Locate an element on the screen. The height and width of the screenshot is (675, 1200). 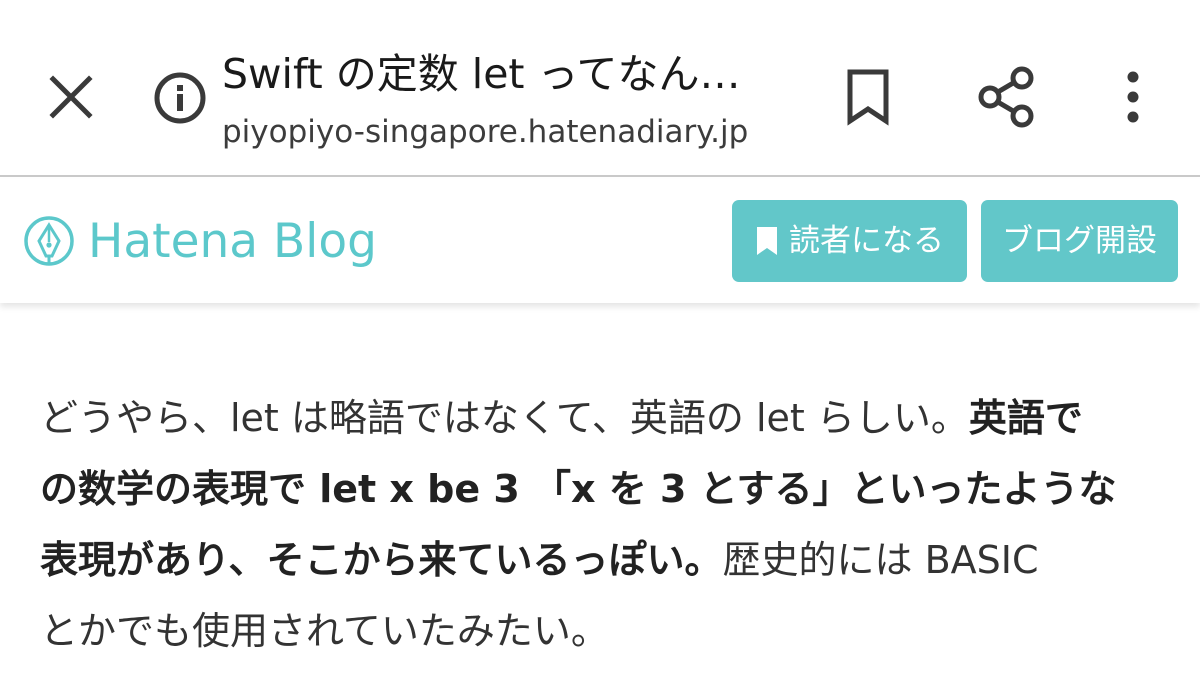
info-icon is located at coordinates (180, 98).